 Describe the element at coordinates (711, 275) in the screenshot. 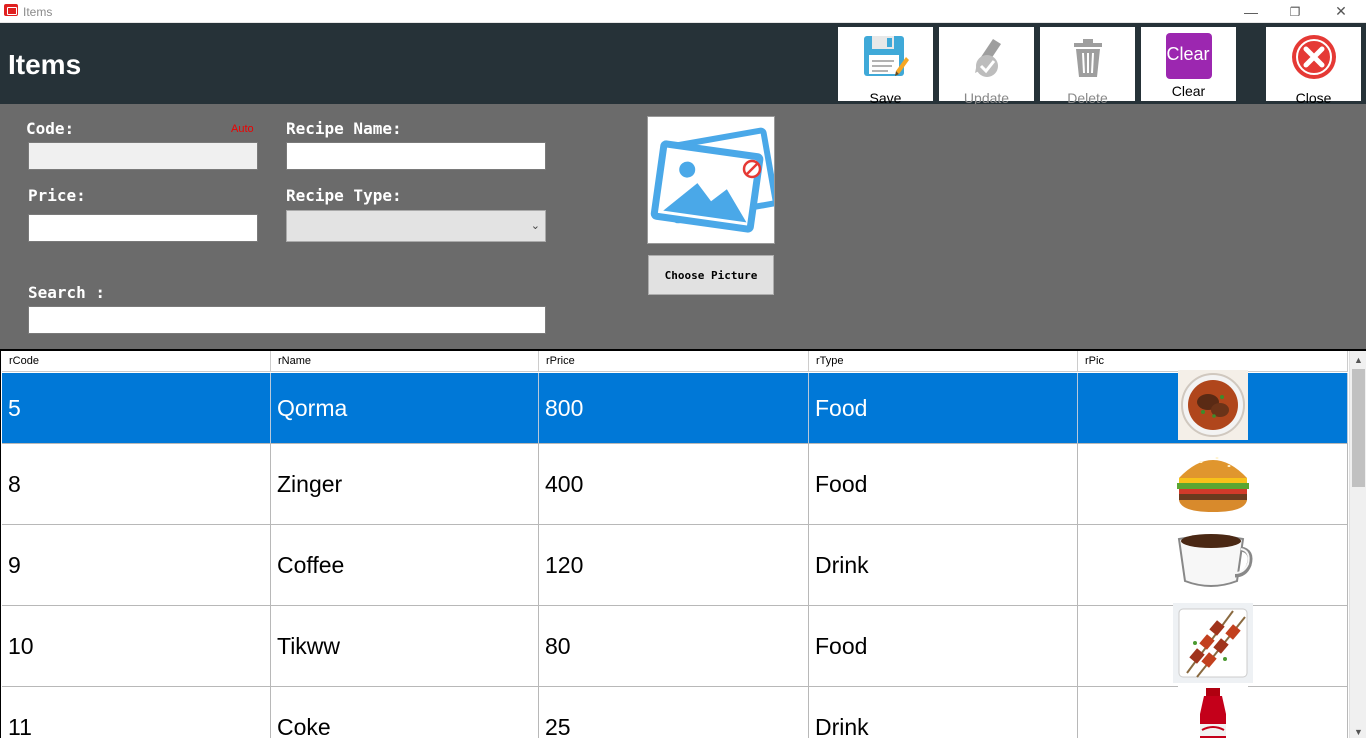

I see `choose-picture-button: Choose Picture` at that location.